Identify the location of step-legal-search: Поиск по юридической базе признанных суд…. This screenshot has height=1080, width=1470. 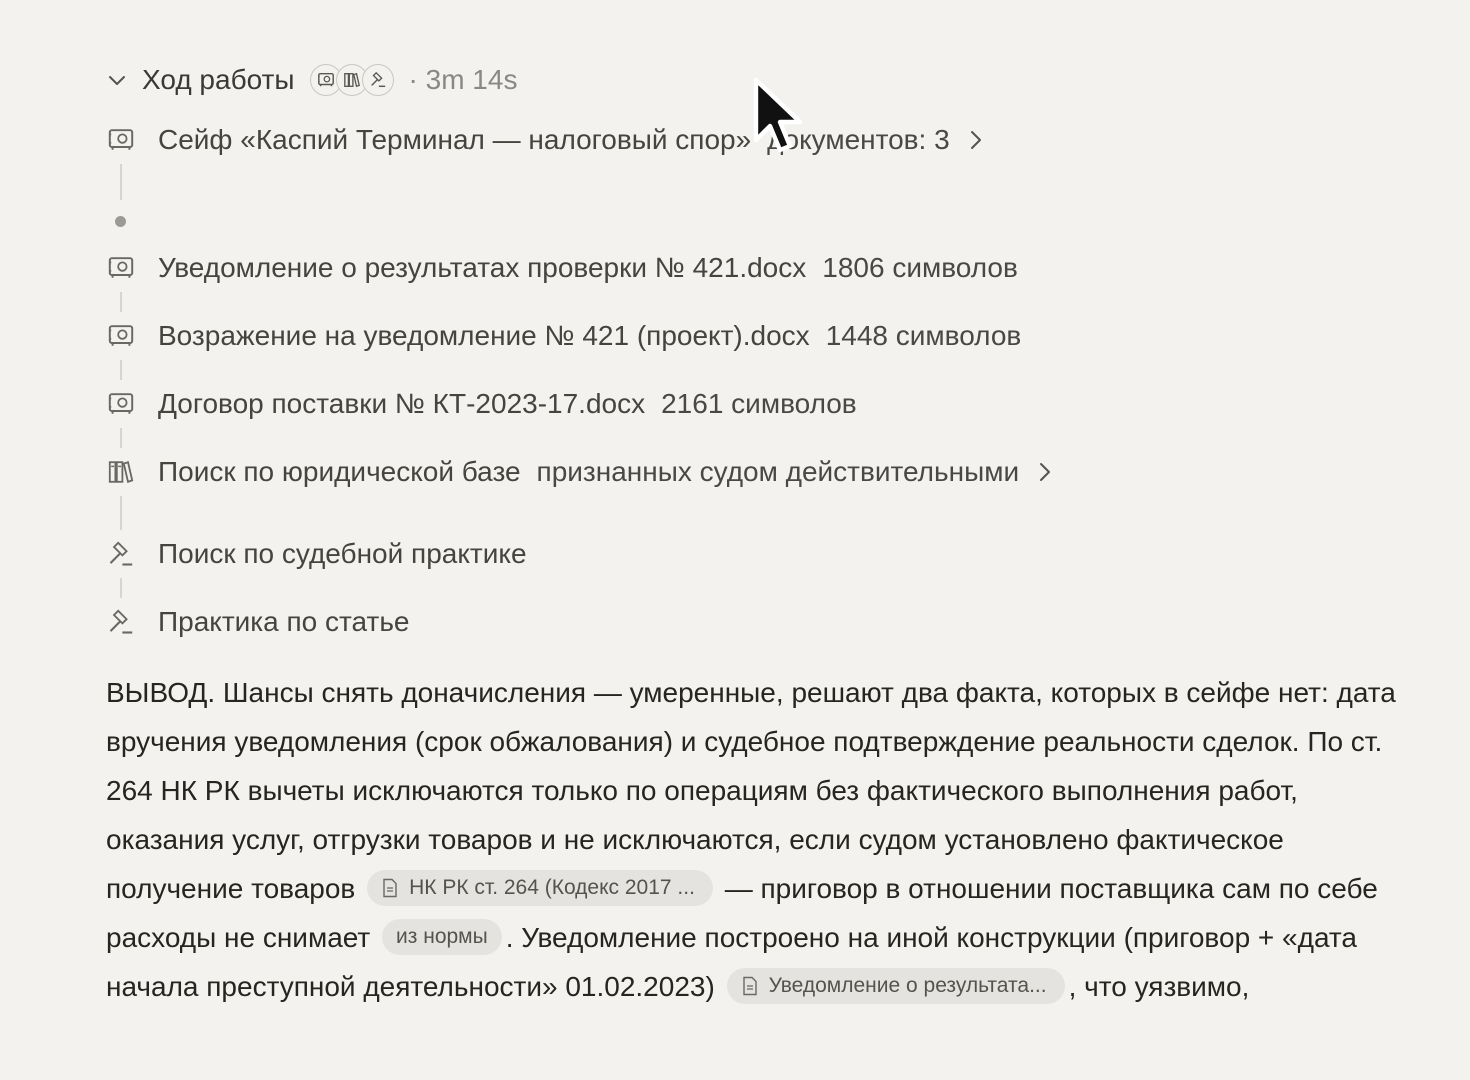
(580, 472).